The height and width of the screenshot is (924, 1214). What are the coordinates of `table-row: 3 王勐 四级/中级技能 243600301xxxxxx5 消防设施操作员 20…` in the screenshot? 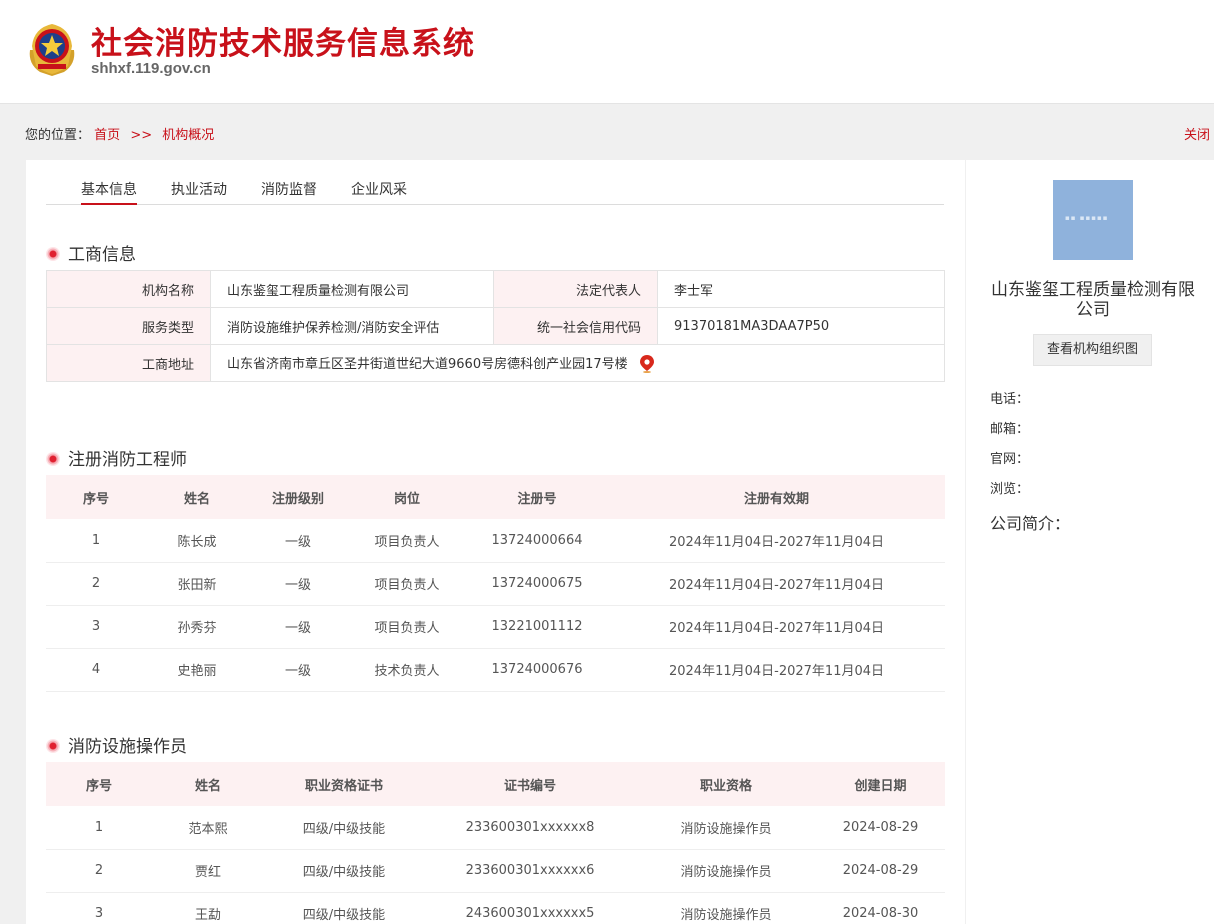 It's located at (495, 908).